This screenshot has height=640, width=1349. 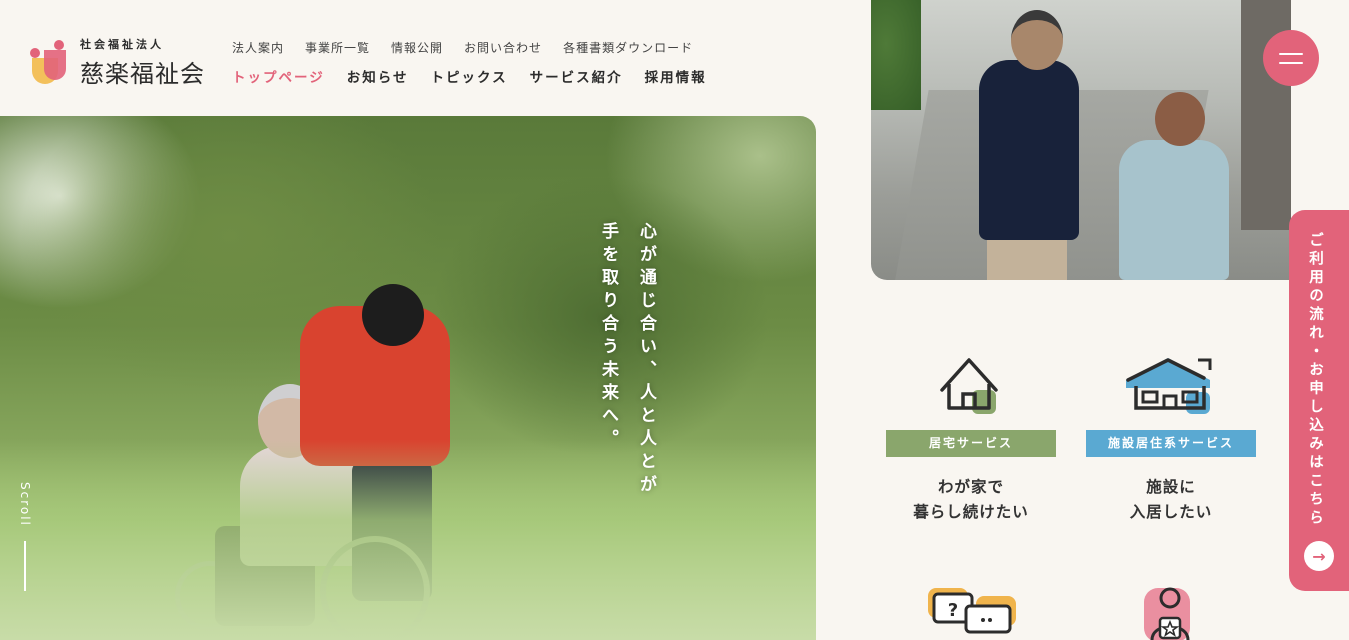 What do you see at coordinates (503, 47) in the screenshot?
I see `nav-sub-contact: お問い合わせ` at bounding box center [503, 47].